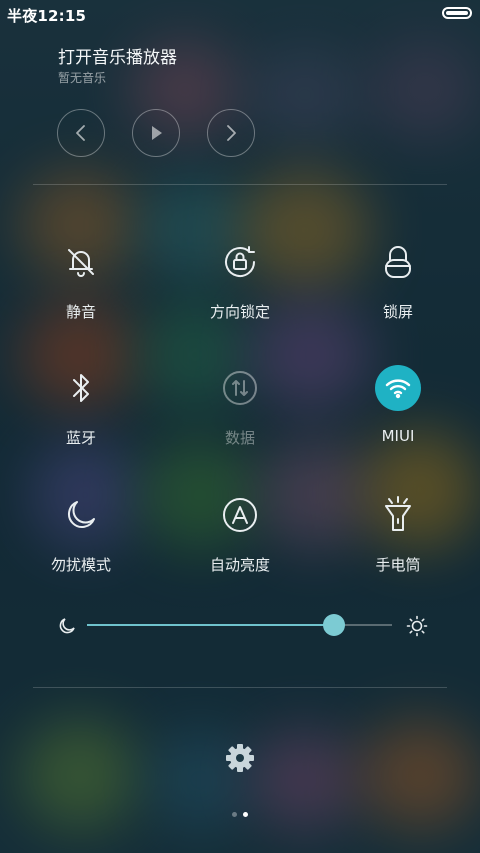 This screenshot has height=853, width=480. Describe the element at coordinates (240, 388) in the screenshot. I see `mobile-data-icon` at that location.